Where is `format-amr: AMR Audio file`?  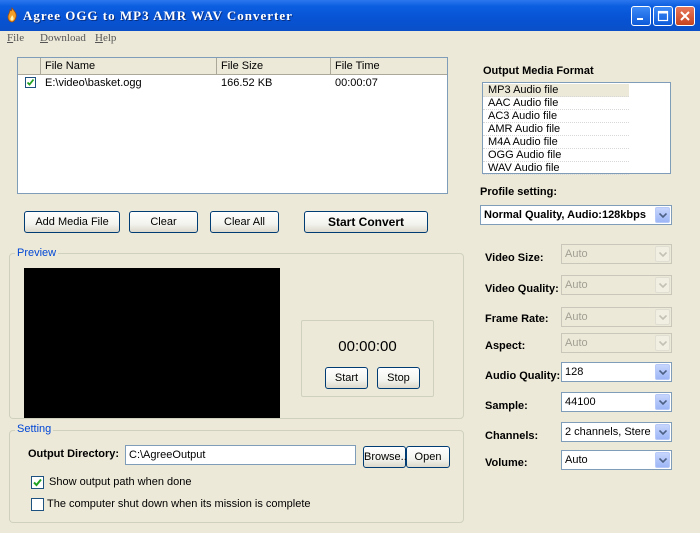 format-amr: AMR Audio file is located at coordinates (556, 129).